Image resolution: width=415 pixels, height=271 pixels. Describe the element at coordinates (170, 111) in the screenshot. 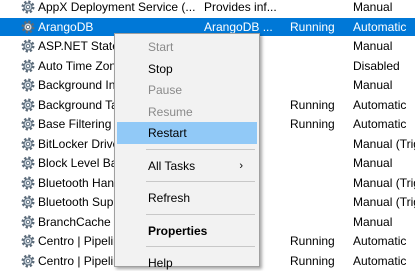

I see `menu-item-label: Resume` at that location.